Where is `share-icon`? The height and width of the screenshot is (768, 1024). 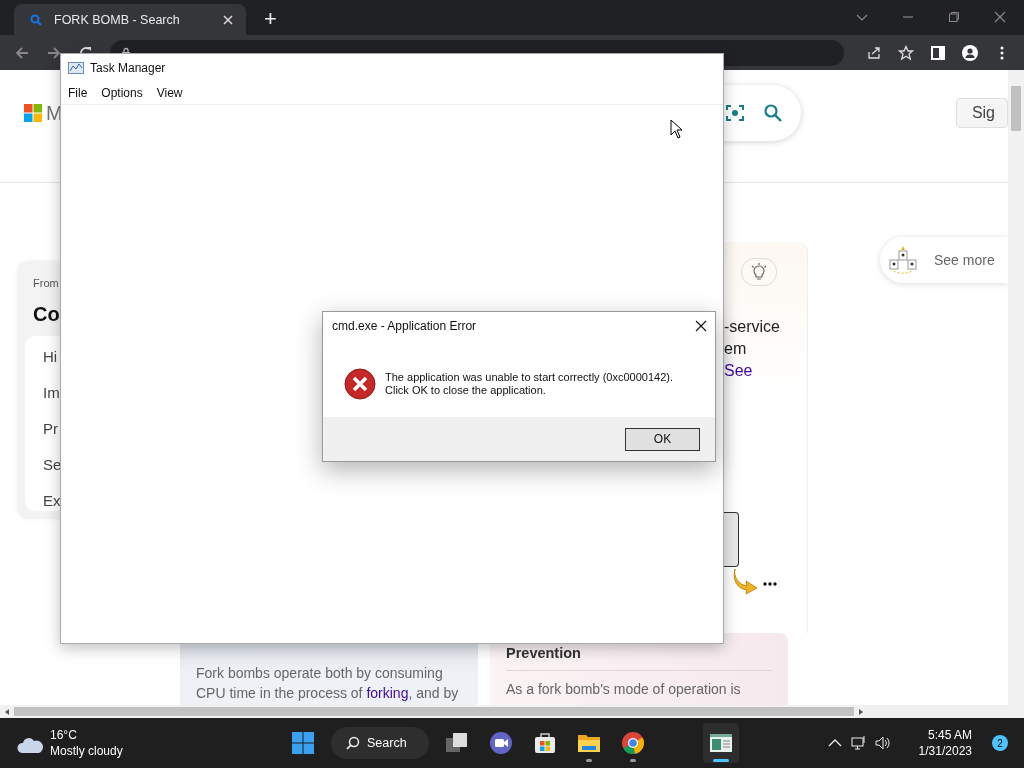
share-icon is located at coordinates (874, 52).